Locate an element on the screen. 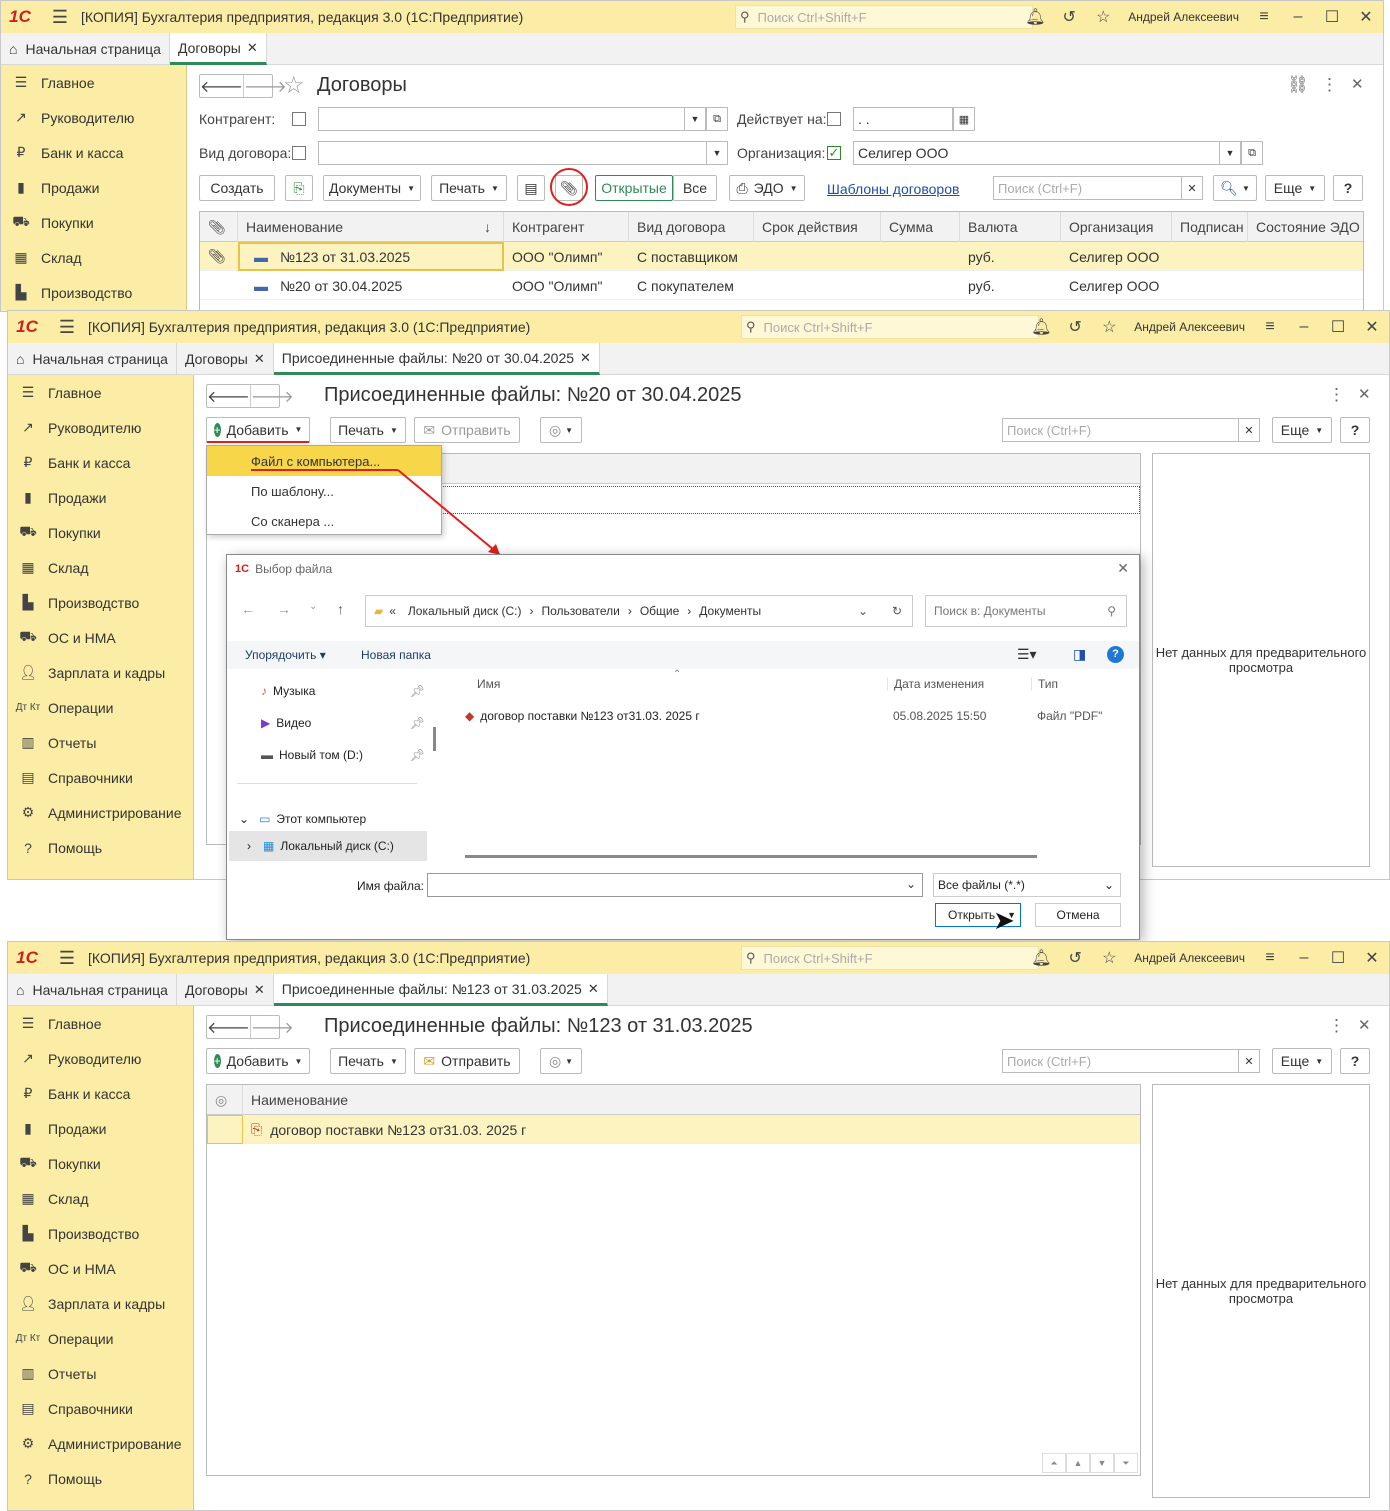  nav-item-video: ▶ Видео 📌︎ is located at coordinates (343, 723).